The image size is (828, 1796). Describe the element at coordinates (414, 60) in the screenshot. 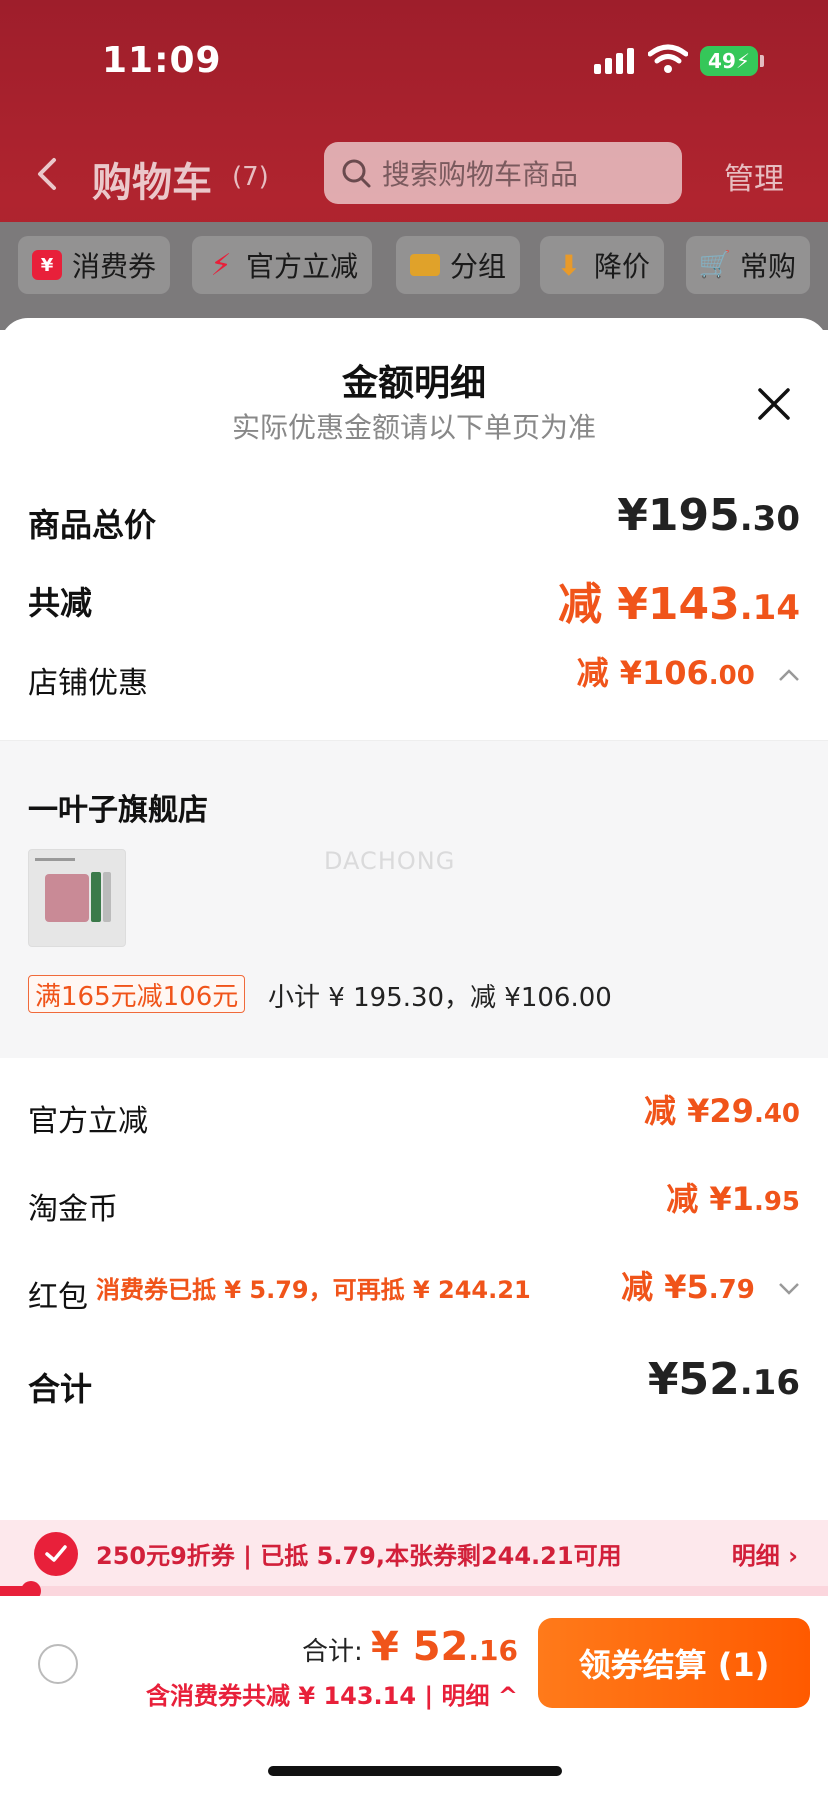

I see `status-bar: 11:09 49 ⚡` at that location.